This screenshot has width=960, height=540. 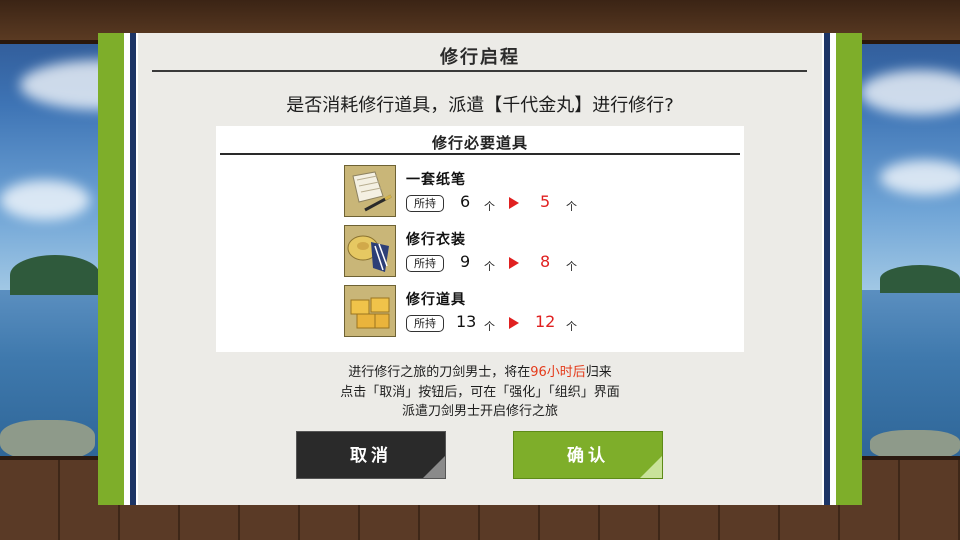 I want to click on remaining-quantity: 8, so click(x=545, y=261).